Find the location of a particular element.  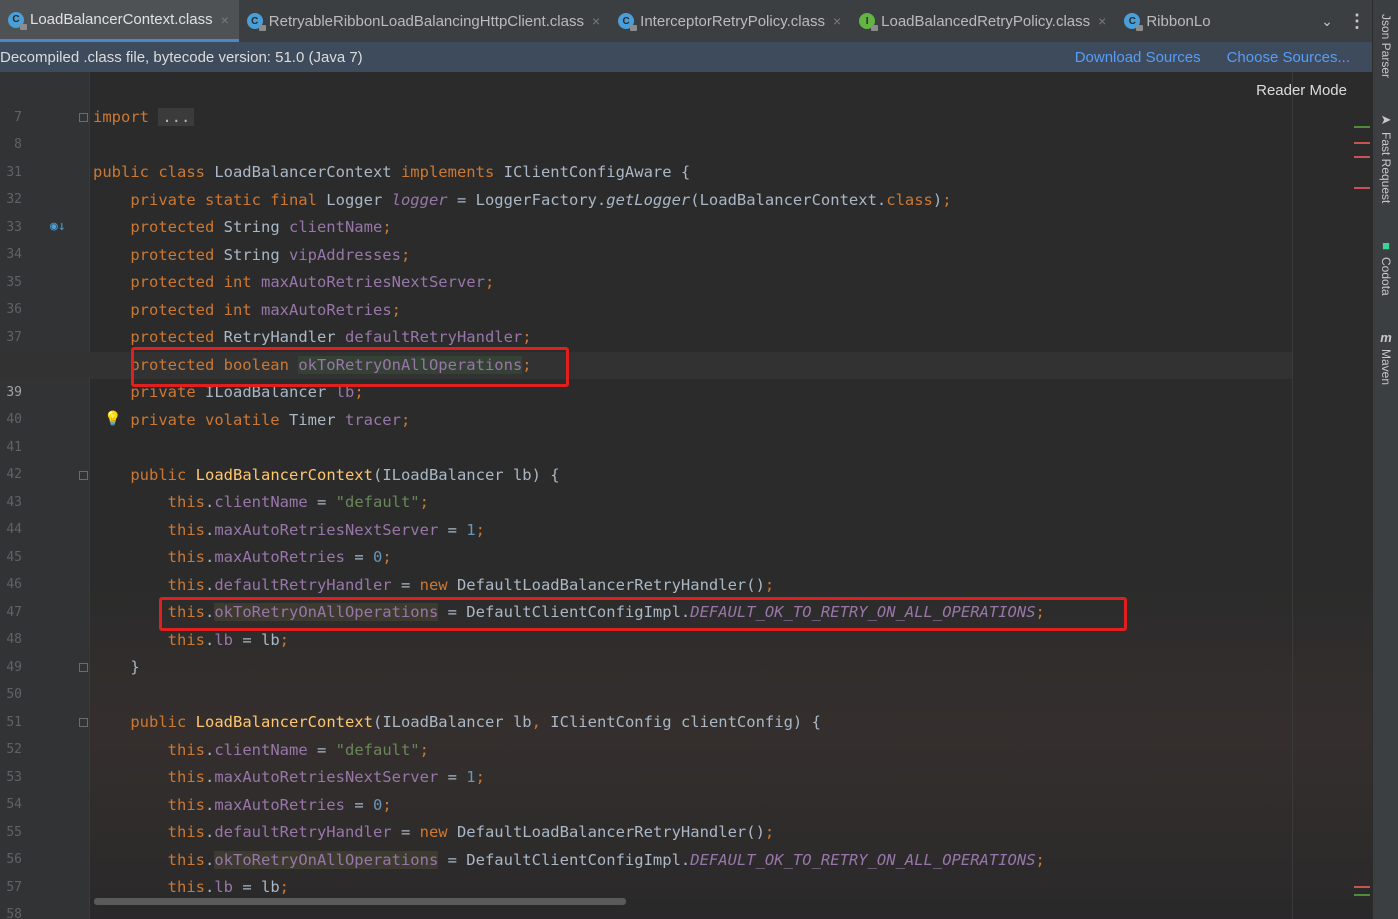

fast-request-tool: ➤ Fast Request is located at coordinates (1385, 157).